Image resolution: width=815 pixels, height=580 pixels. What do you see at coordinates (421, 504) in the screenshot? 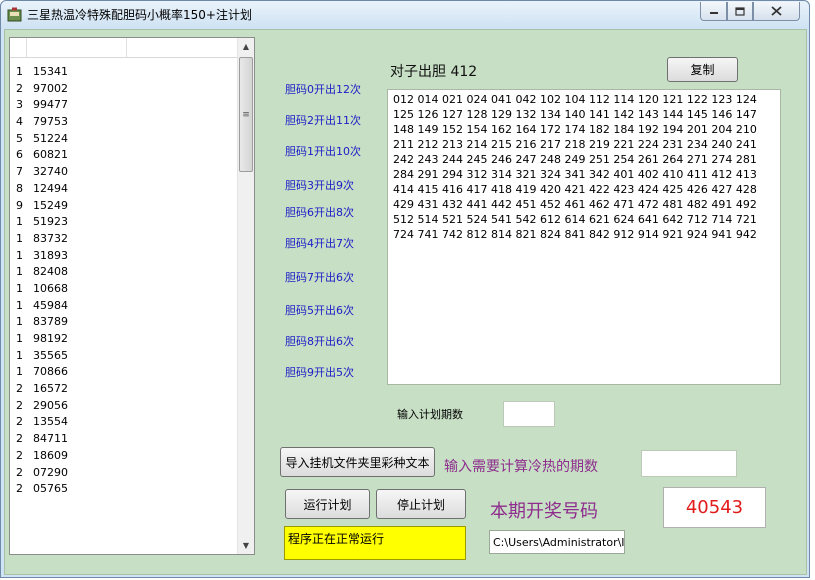
I see `stop-plan-button: 停止计划` at bounding box center [421, 504].